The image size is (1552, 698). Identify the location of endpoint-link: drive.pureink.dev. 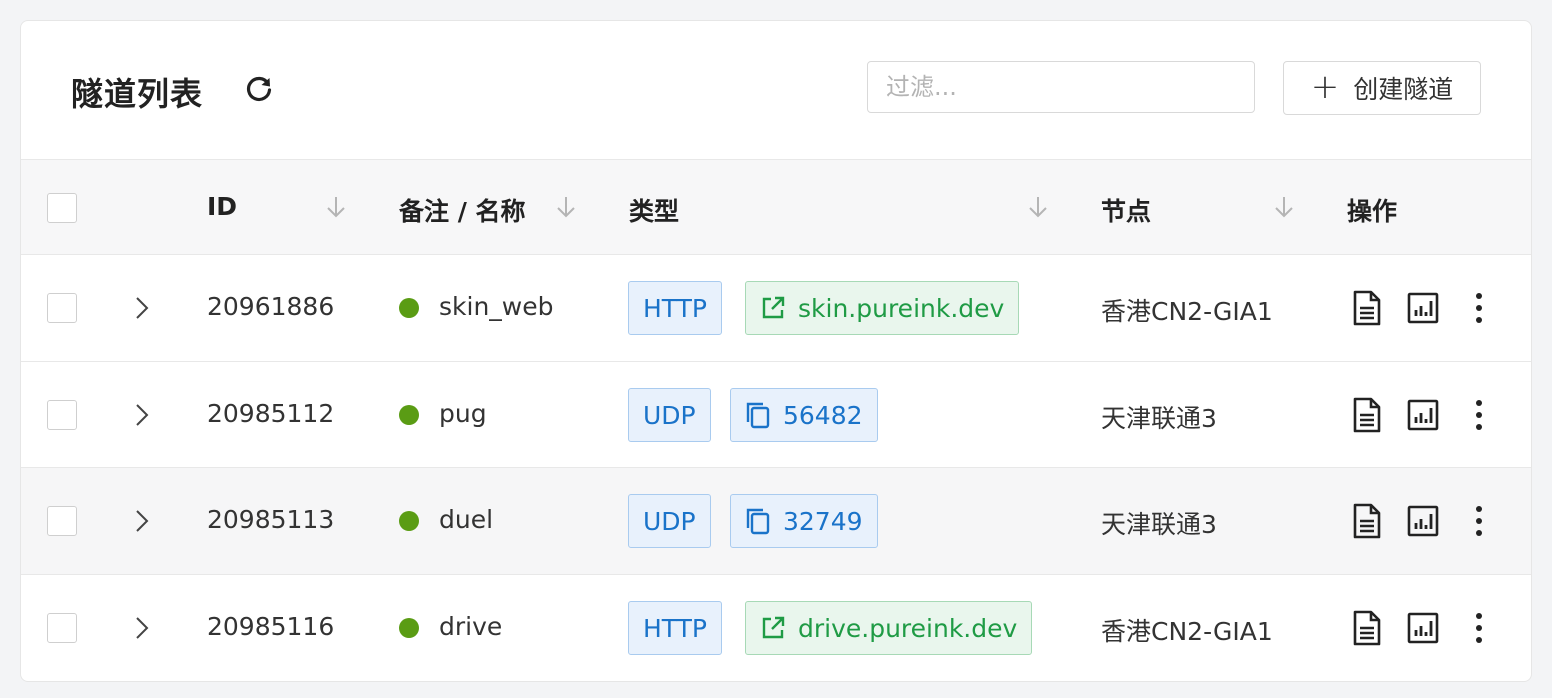
(889, 628).